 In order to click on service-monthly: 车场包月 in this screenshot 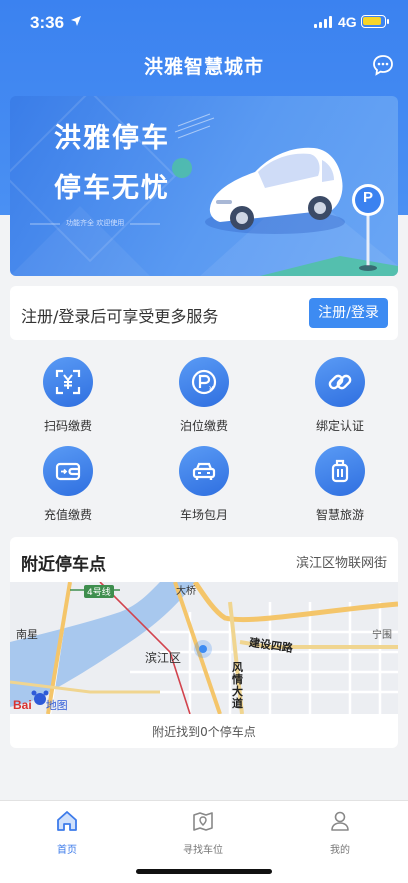, I will do `click(204, 484)`.